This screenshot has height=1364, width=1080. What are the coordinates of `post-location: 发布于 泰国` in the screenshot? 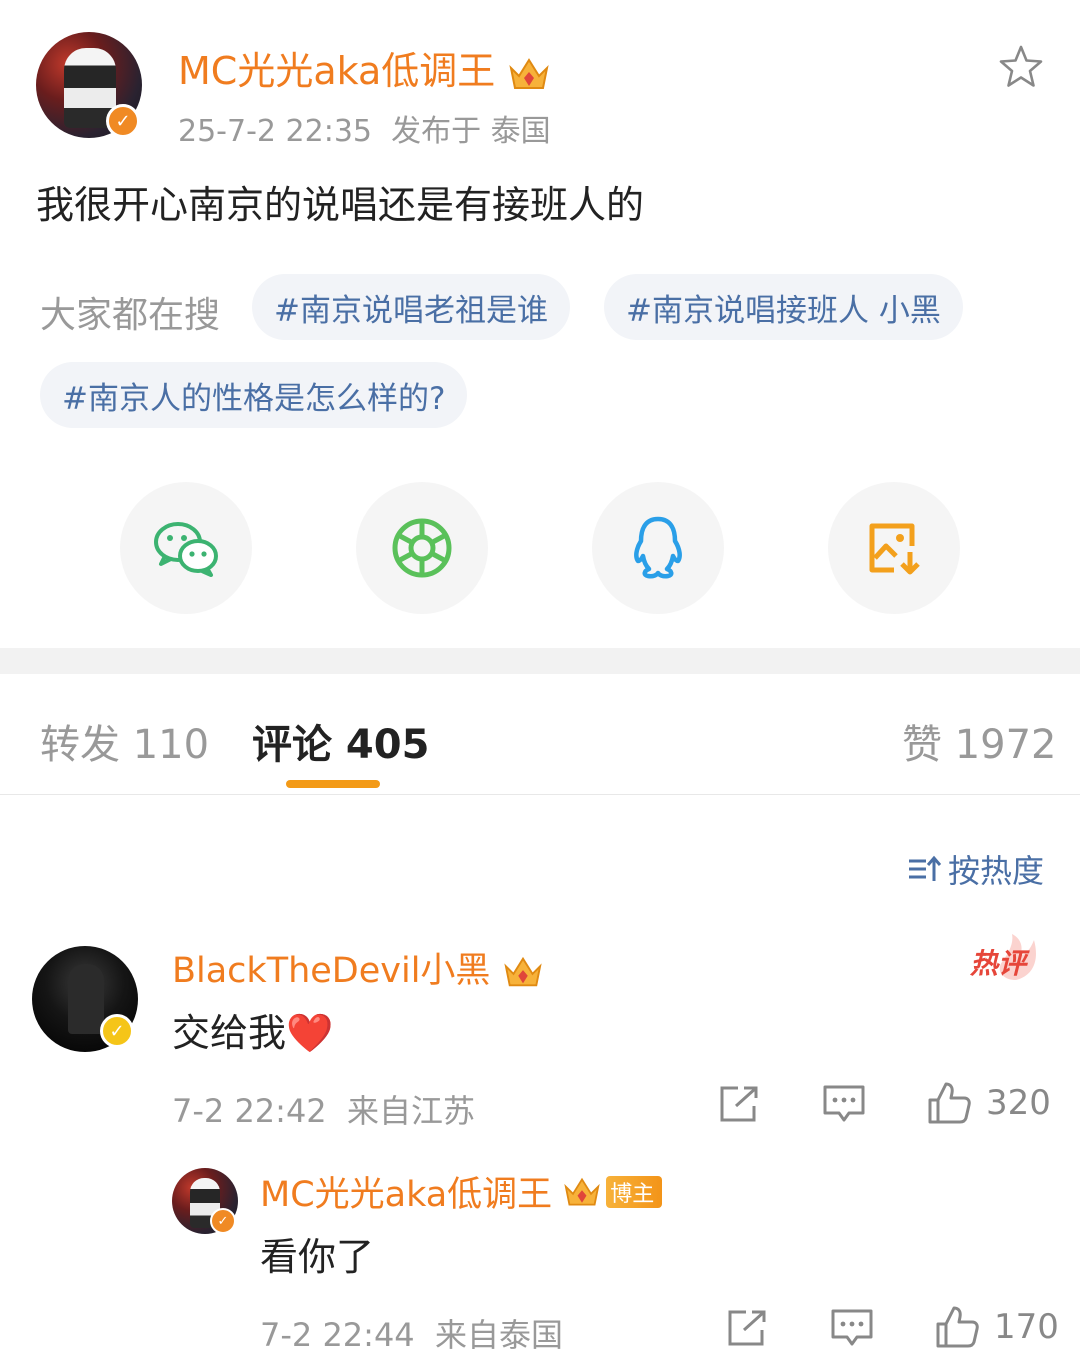 It's located at (471, 131).